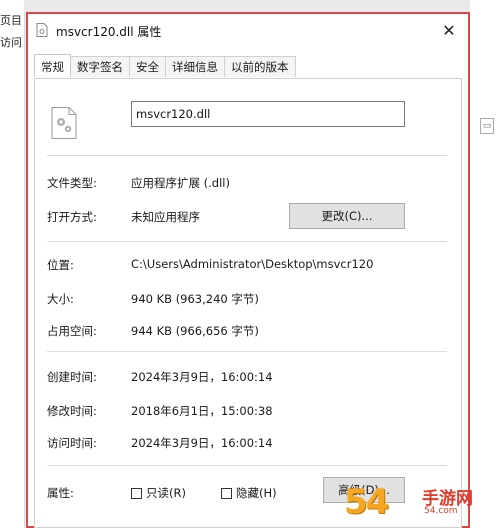 The width and height of the screenshot is (500, 528). What do you see at coordinates (60, 493) in the screenshot?
I see `attributes-label: 属性:` at bounding box center [60, 493].